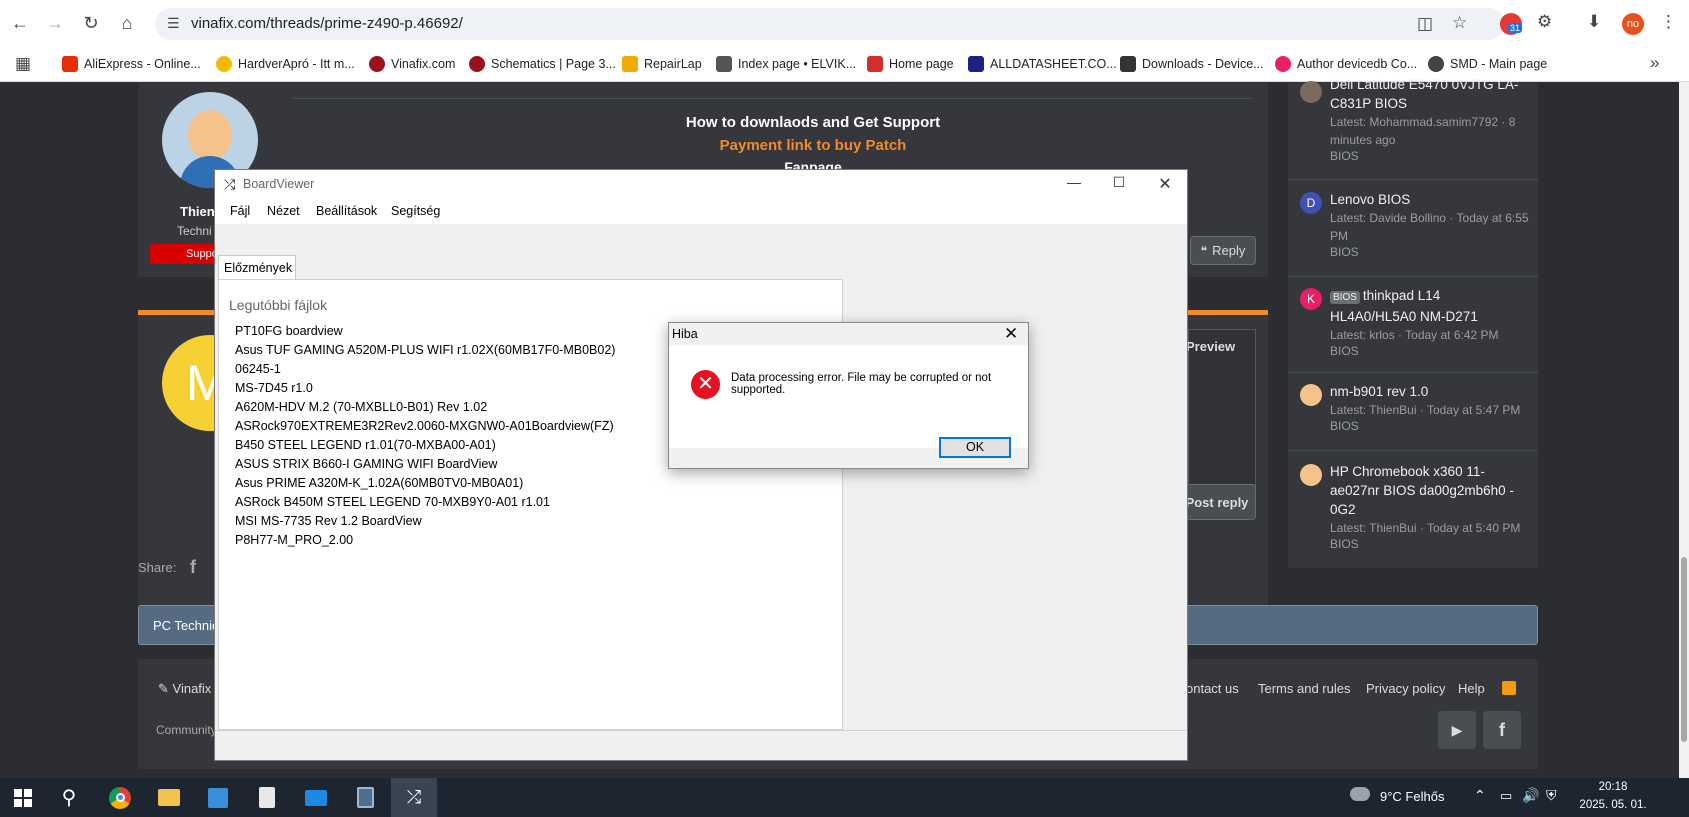 This screenshot has width=1689, height=817. What do you see at coordinates (975, 447) in the screenshot?
I see `ok-button: OK` at bounding box center [975, 447].